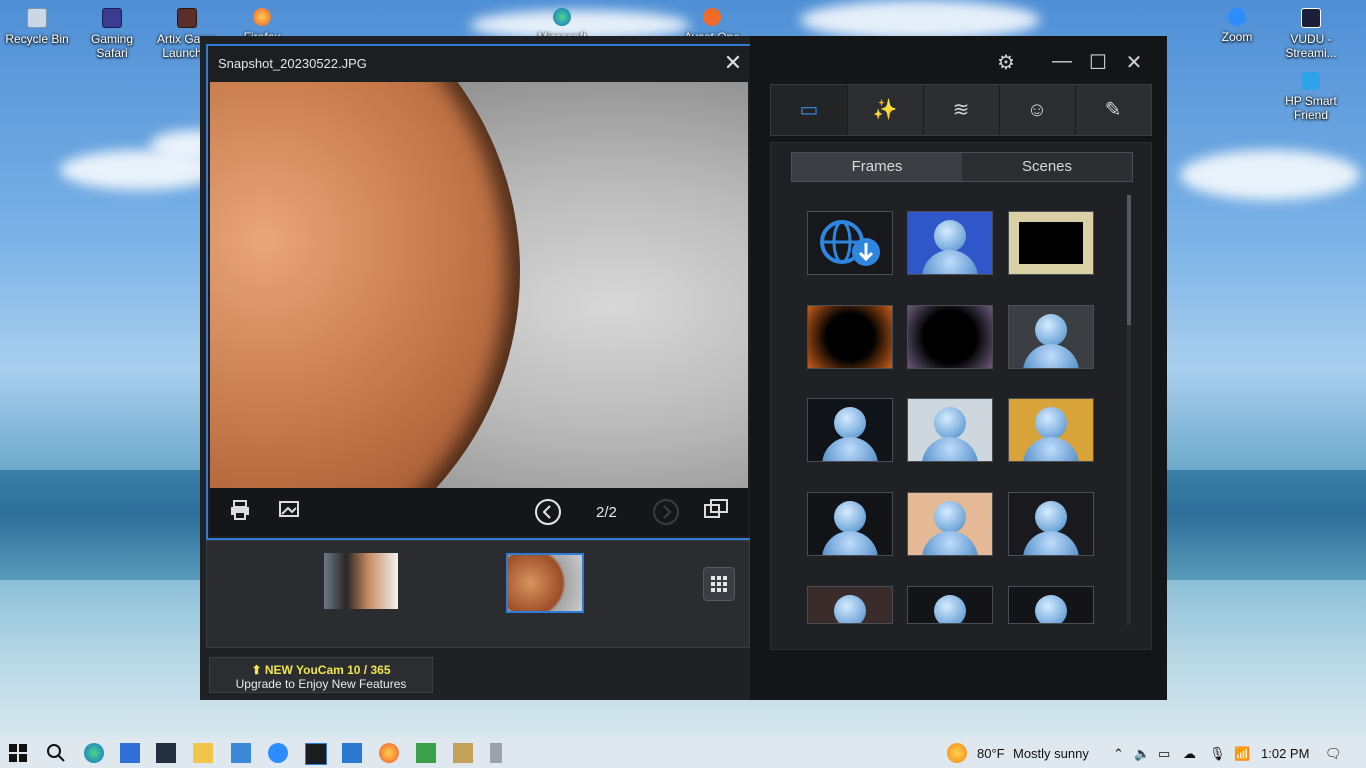 This screenshot has height=768, width=1366. What do you see at coordinates (278, 753) in the screenshot?
I see `zoom-taskbar-icon` at bounding box center [278, 753].